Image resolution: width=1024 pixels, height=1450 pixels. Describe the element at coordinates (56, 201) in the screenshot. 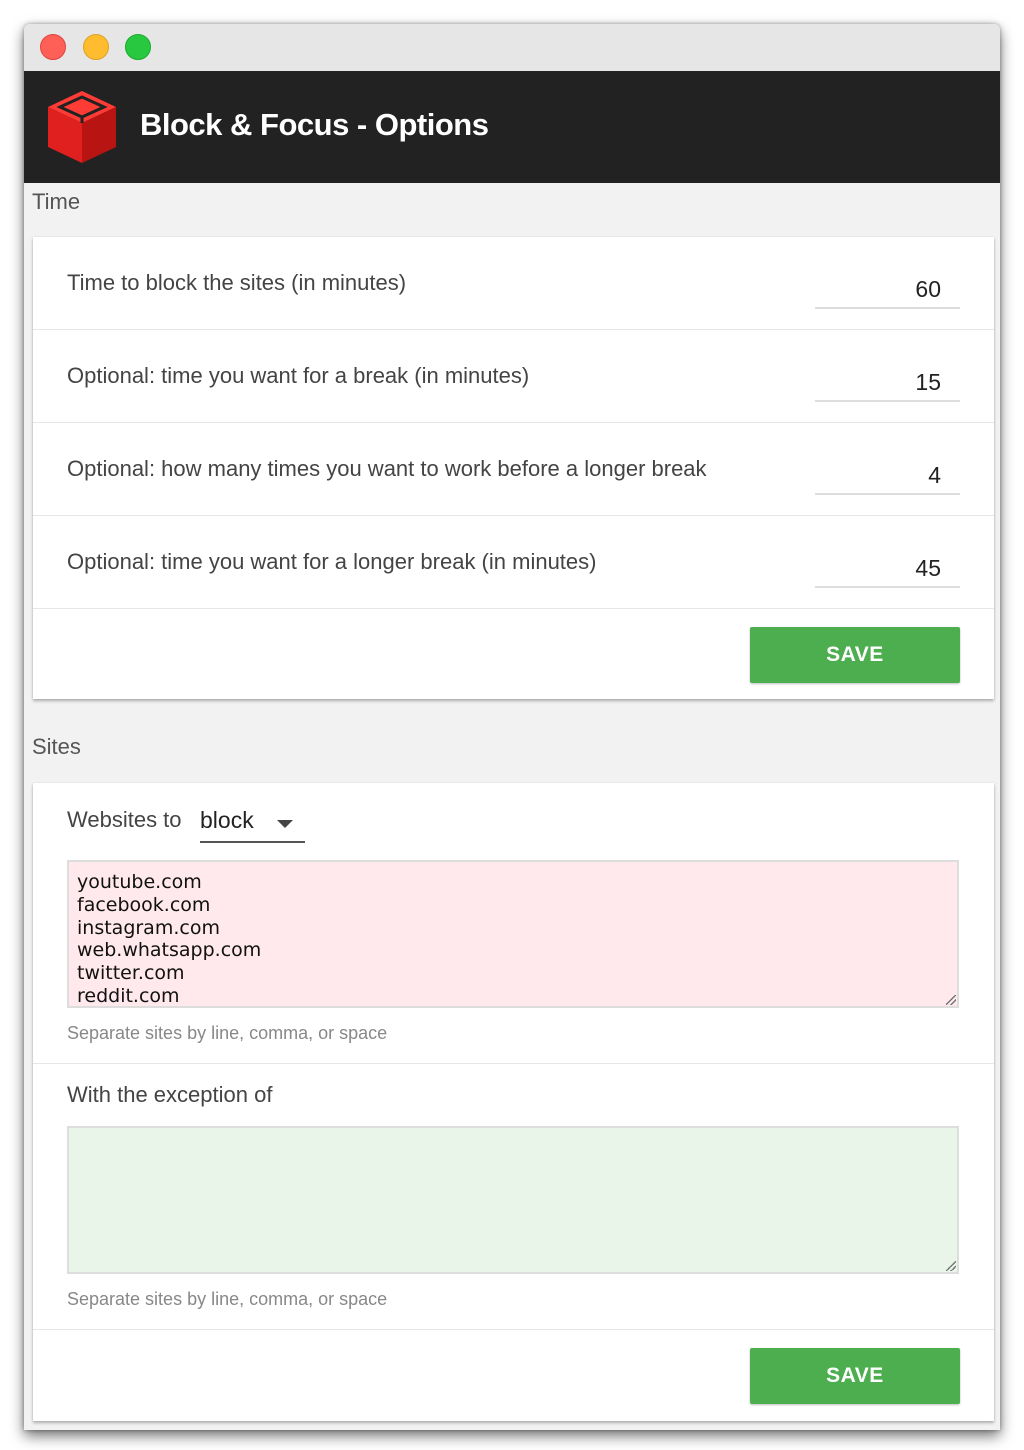

I see `time-section-heading: Time` at that location.